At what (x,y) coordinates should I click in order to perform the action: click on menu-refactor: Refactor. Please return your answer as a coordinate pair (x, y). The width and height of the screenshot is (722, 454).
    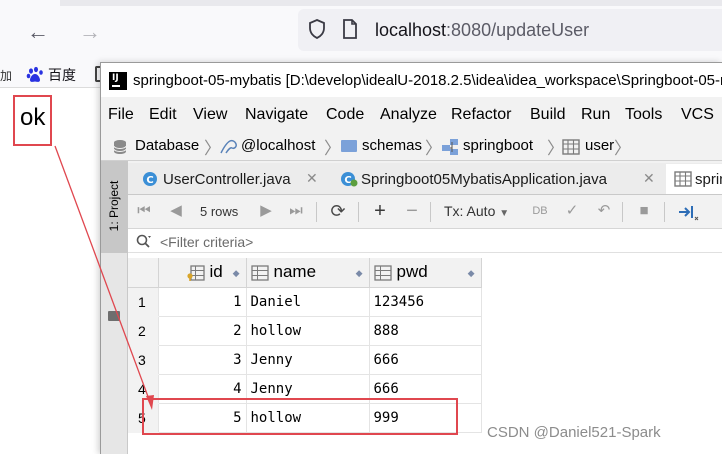
    Looking at the image, I should click on (481, 115).